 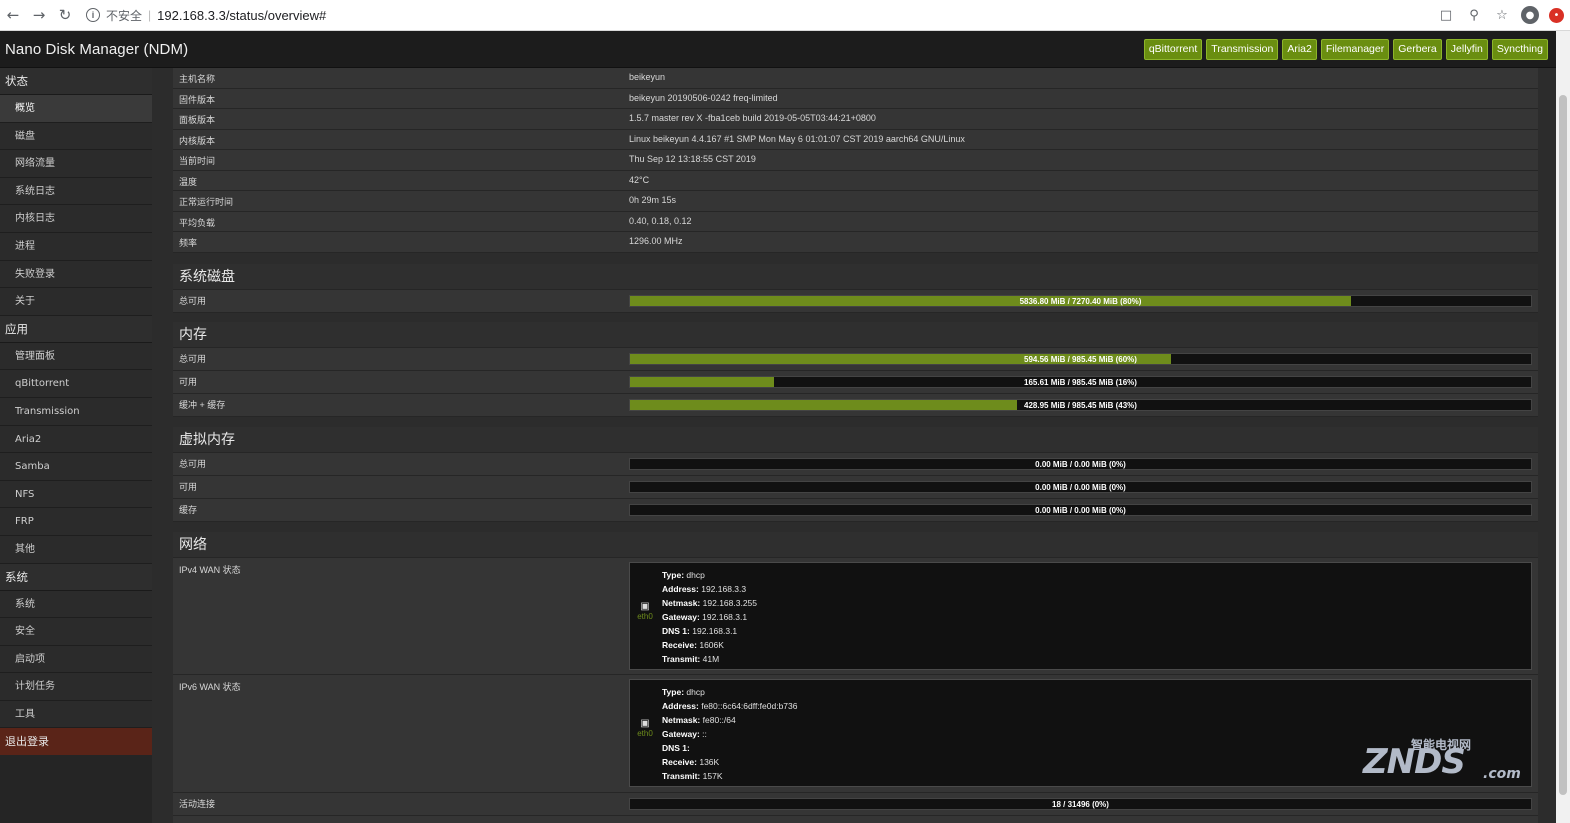 I want to click on field-value: ::, so click(x=704, y=734).